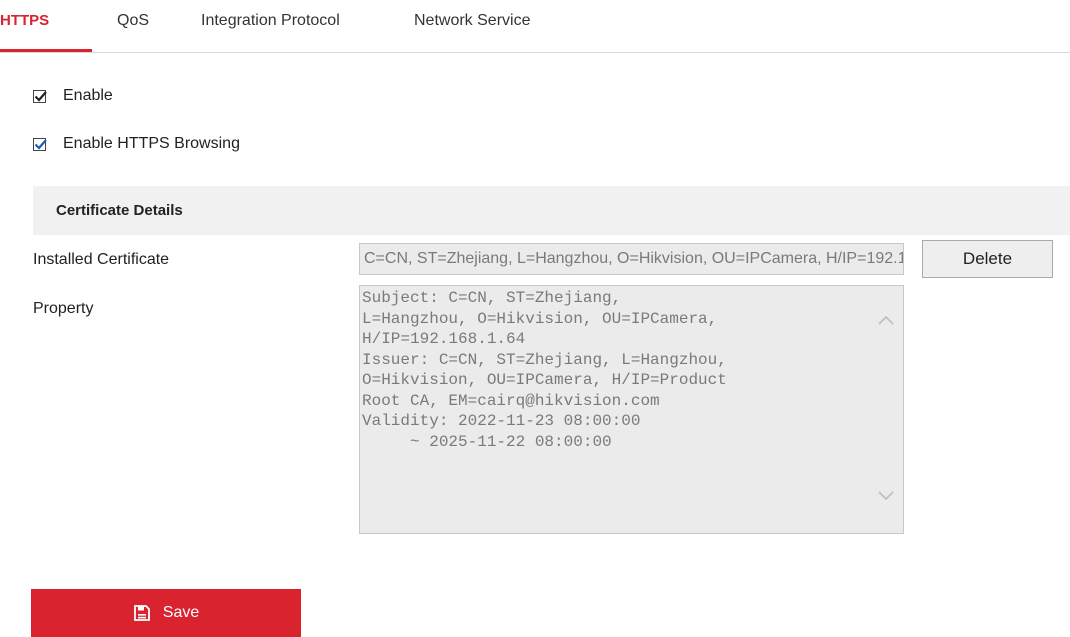 This screenshot has height=637, width=1070. I want to click on save-button: Save, so click(166, 613).